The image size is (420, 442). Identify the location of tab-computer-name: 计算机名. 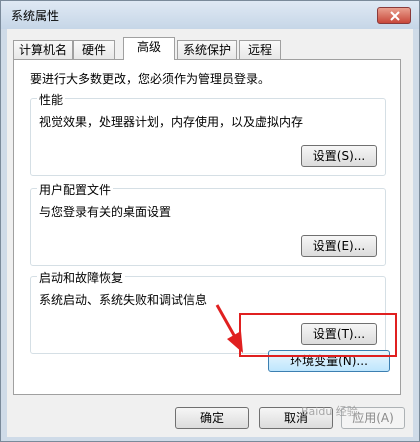
(43, 49).